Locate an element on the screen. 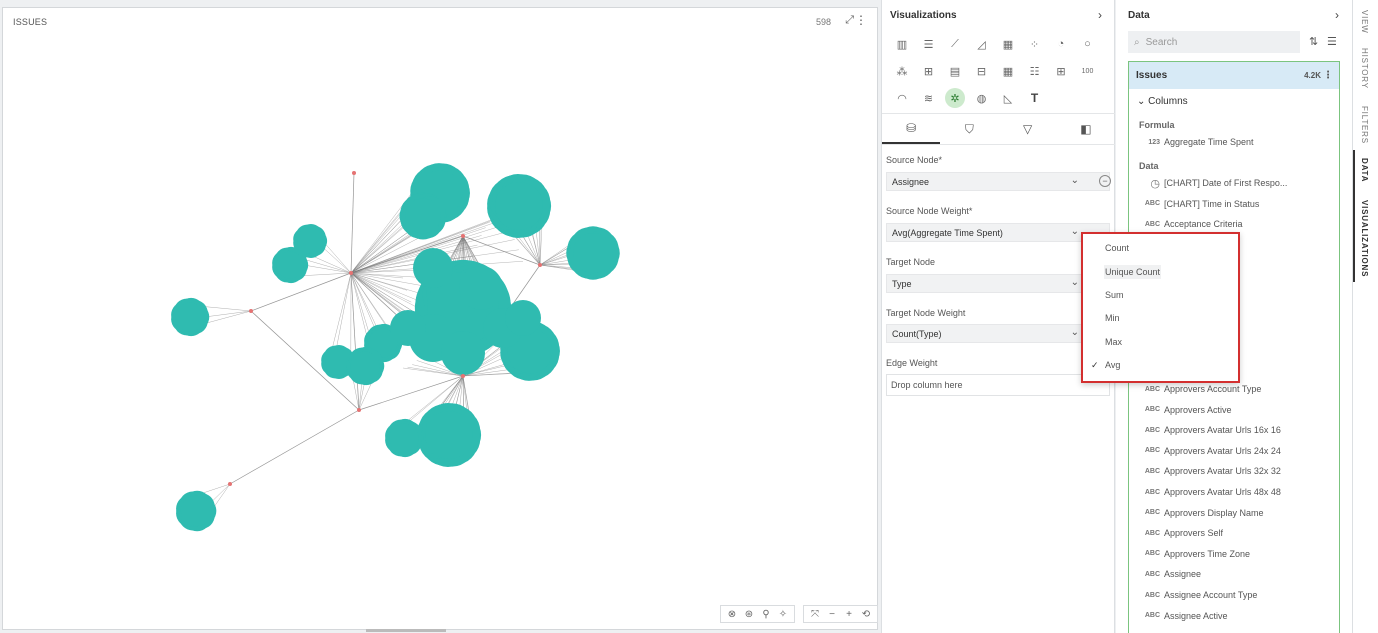 This screenshot has width=1378, height=633. dataset-menu-icon: ⋮ is located at coordinates (1328, 75).